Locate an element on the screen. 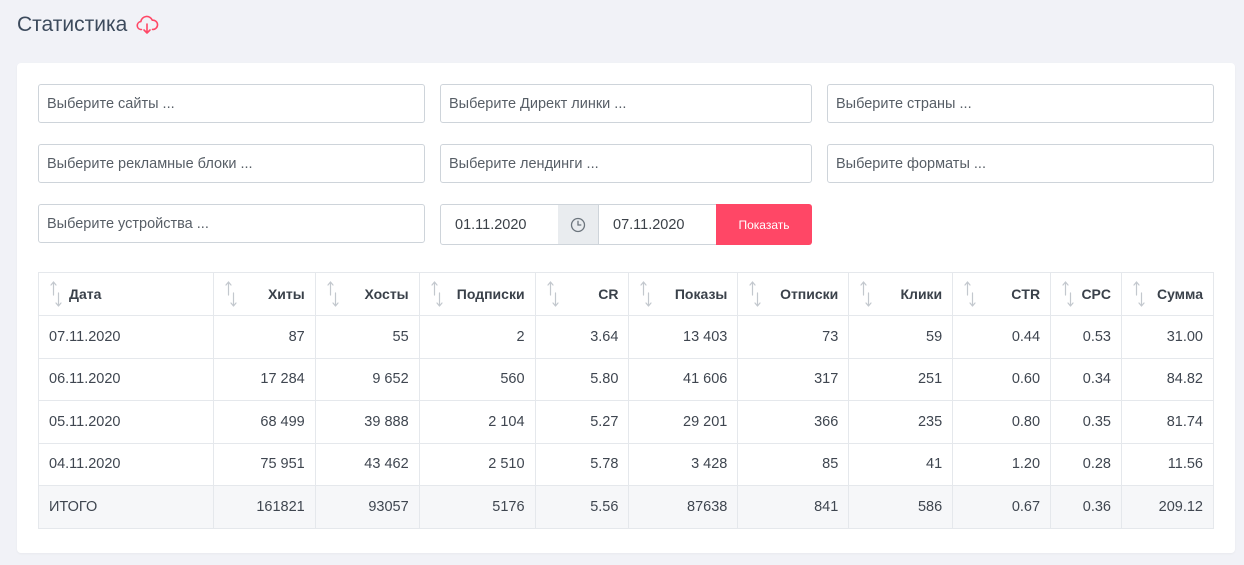 This screenshot has width=1244, height=565. show-button: Показать is located at coordinates (764, 224).